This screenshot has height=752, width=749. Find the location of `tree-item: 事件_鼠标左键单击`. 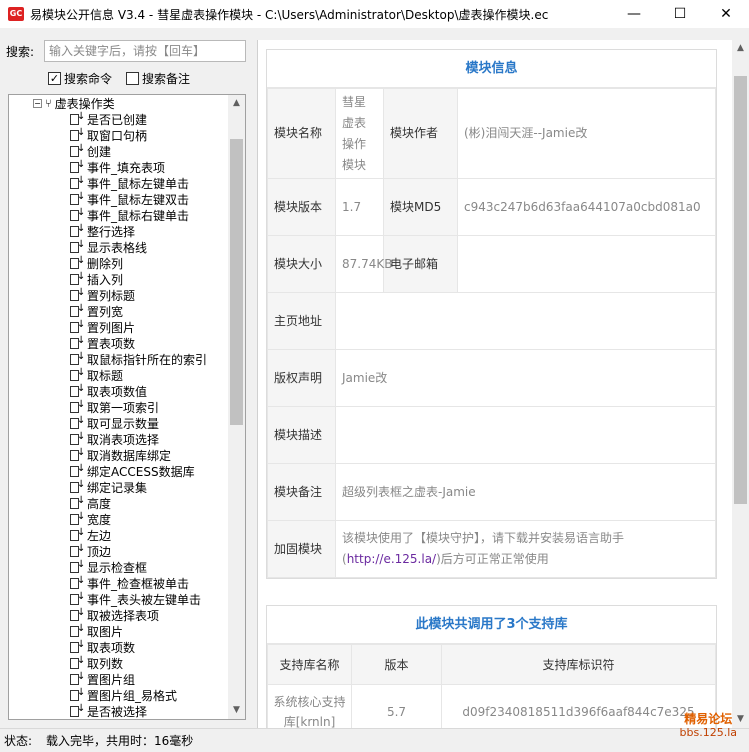

tree-item: 事件_鼠标左键单击 is located at coordinates (138, 183).